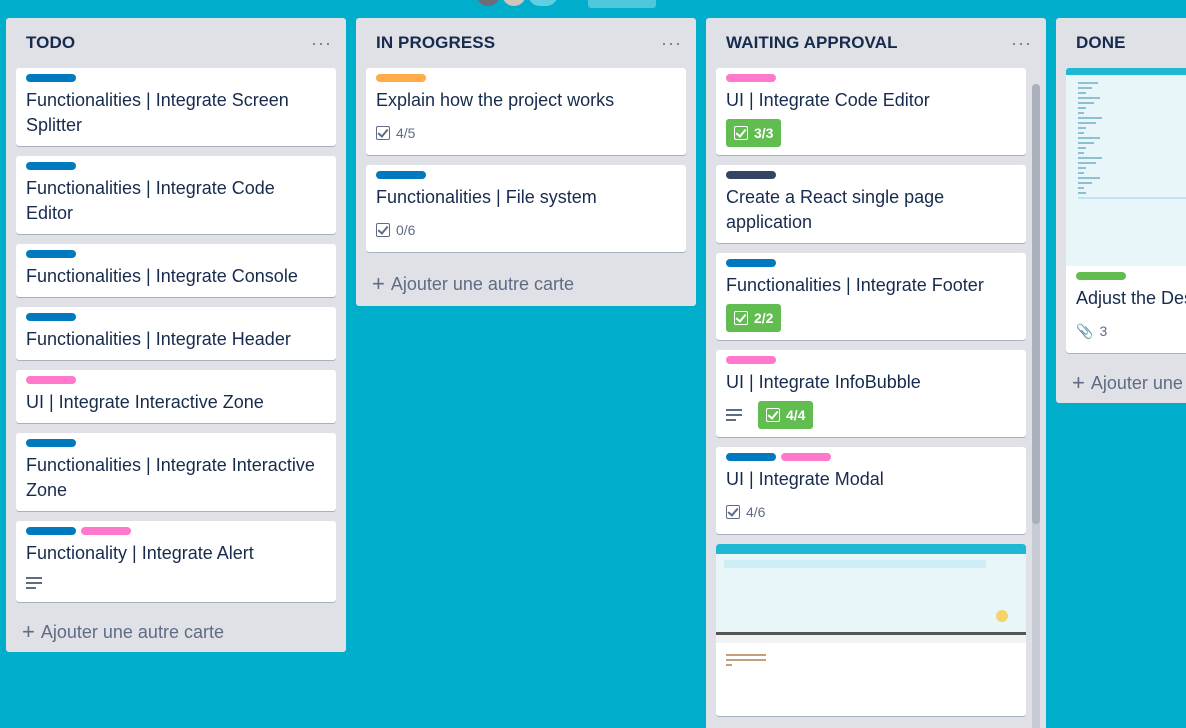  I want to click on list-scrollbar, so click(1036, 406).